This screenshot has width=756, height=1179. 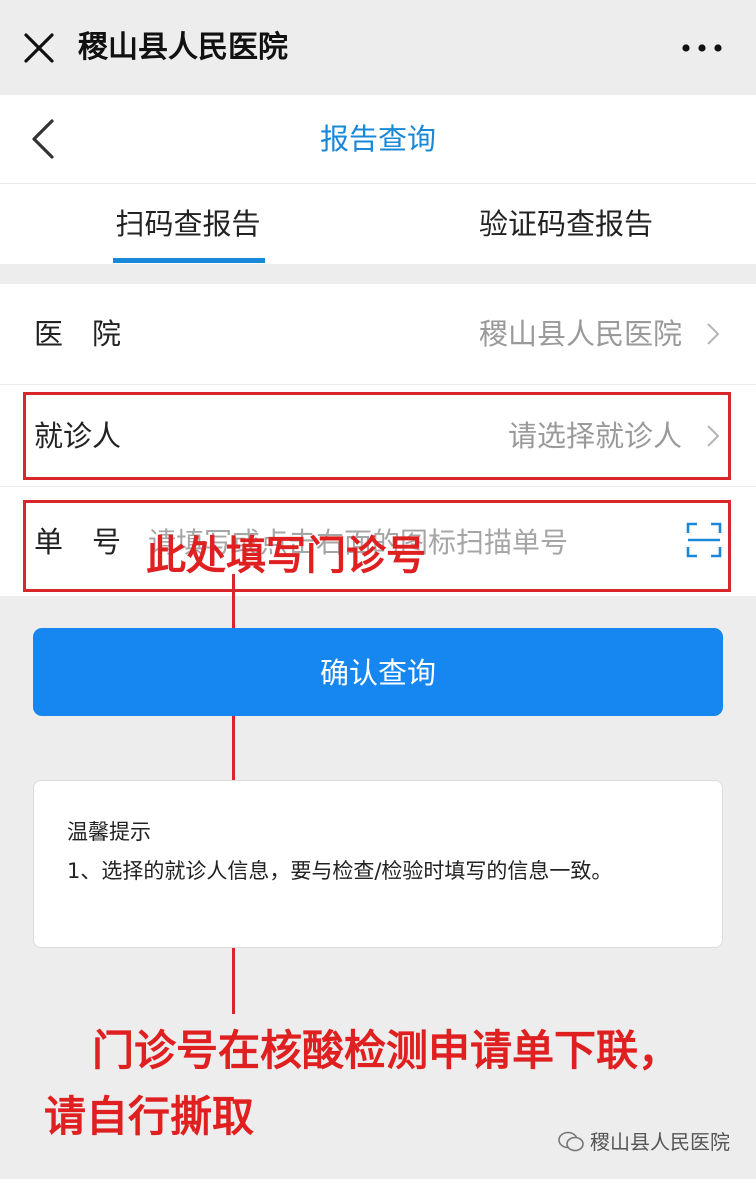 I want to click on active-tab-indicator, so click(x=189, y=260).